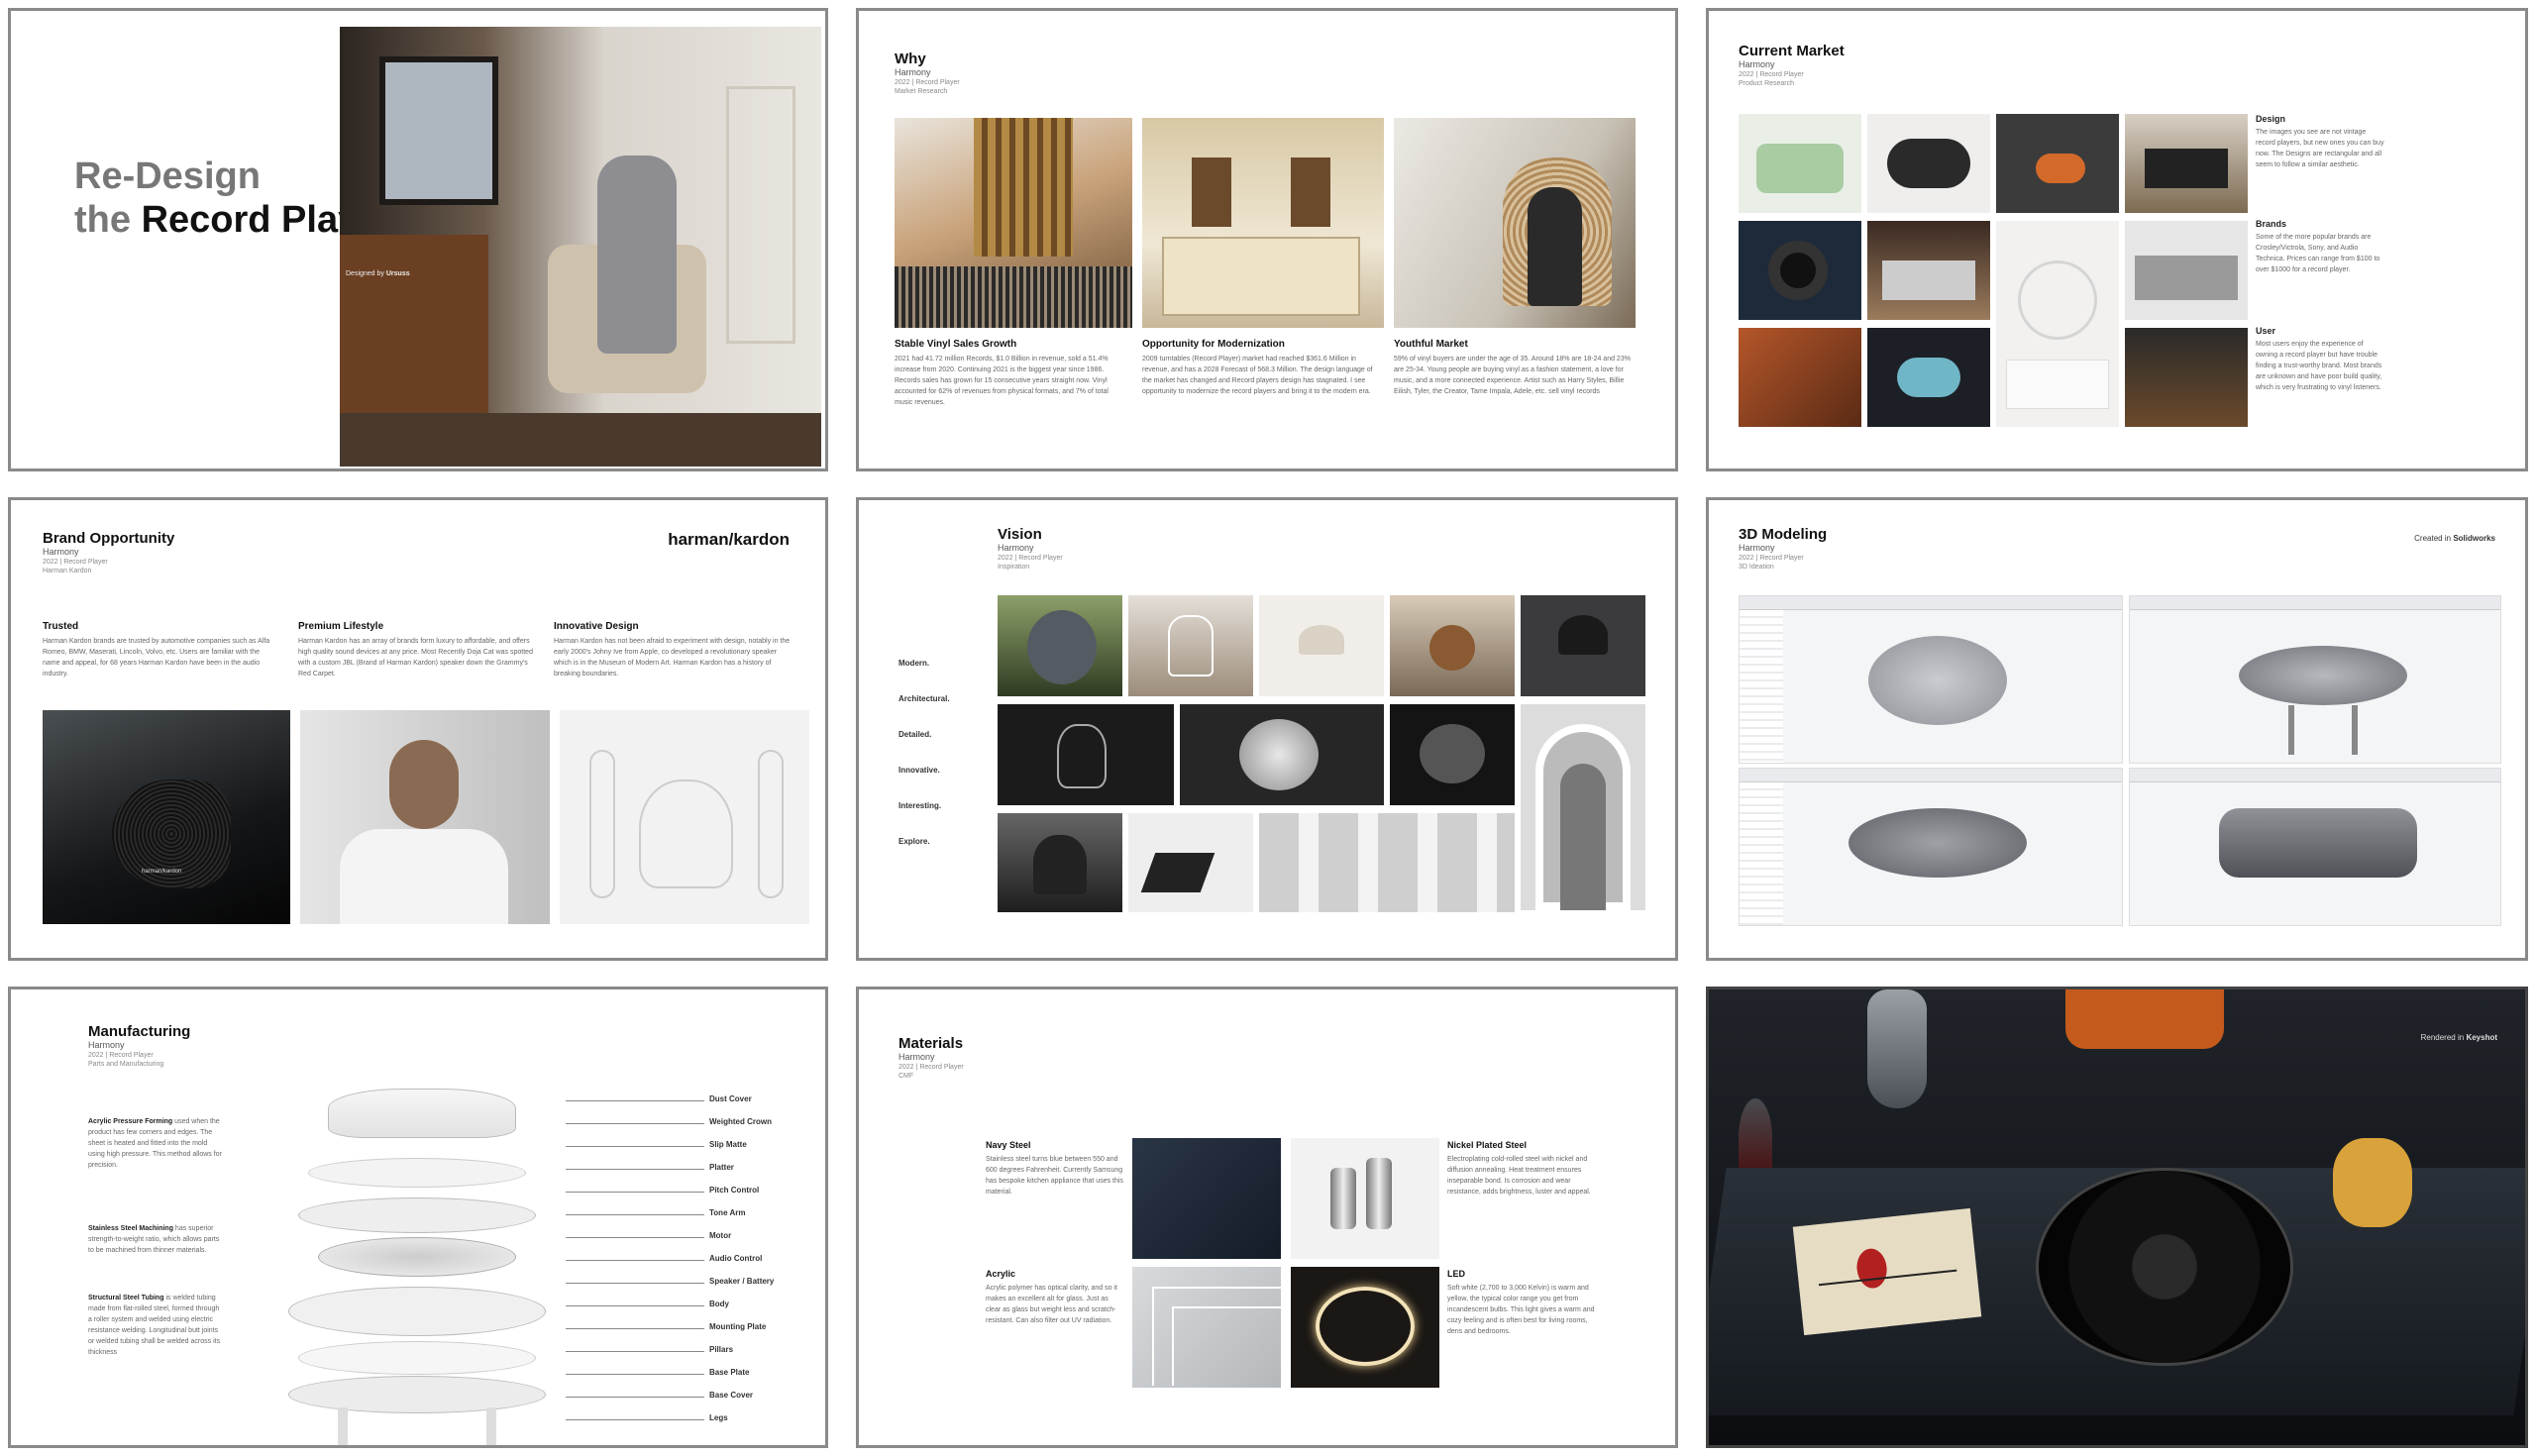 This screenshot has width=2536, height=1456. Describe the element at coordinates (914, 841) in the screenshot. I see `vision-word-6: Explore.` at that location.